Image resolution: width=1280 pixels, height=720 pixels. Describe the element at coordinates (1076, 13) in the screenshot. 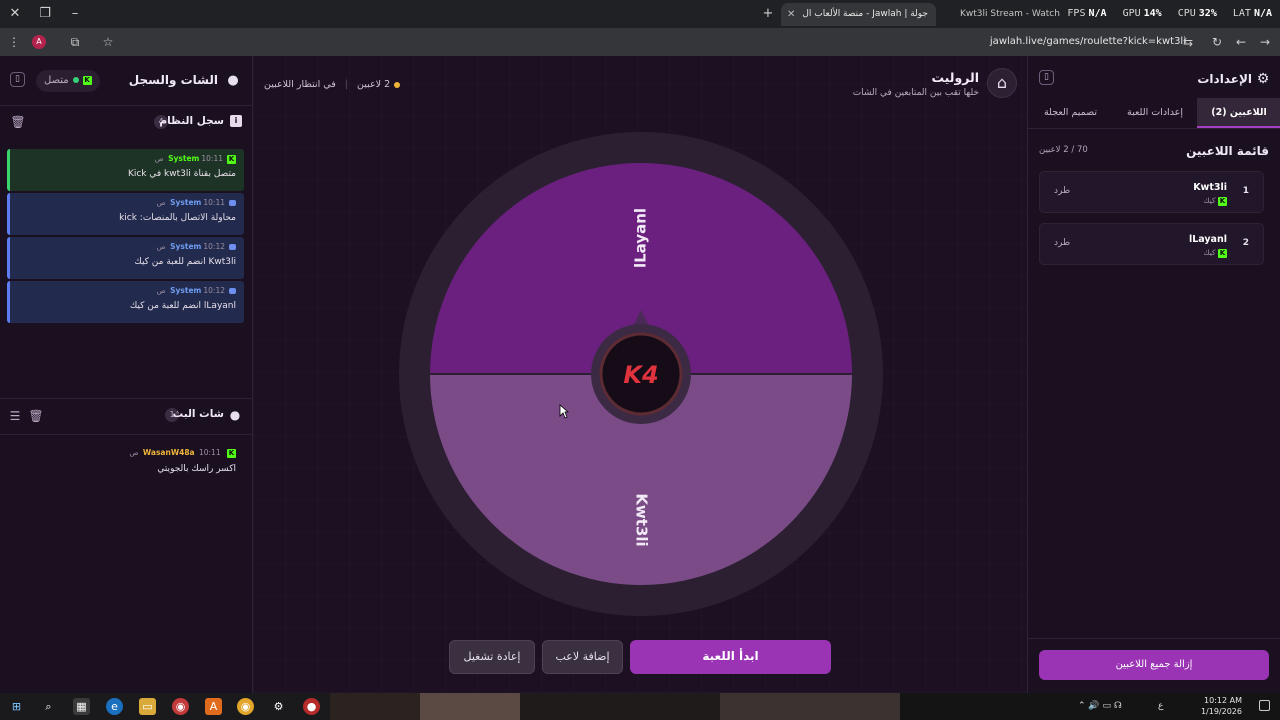

I see `fps-label: FPS` at that location.